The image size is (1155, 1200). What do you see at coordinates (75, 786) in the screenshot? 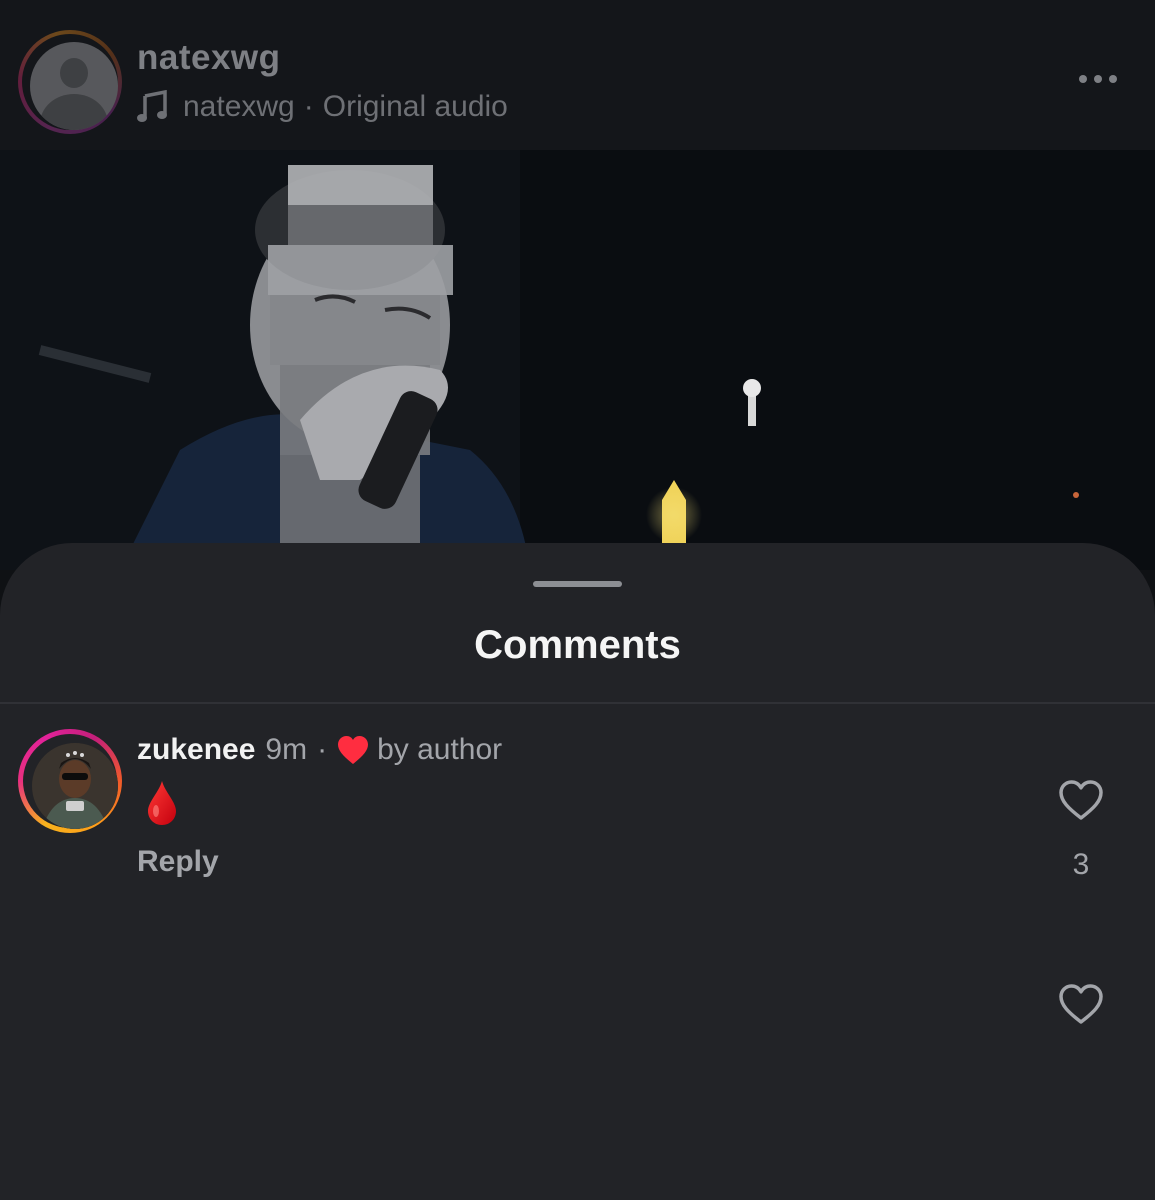
I see `commenter-avatar` at bounding box center [75, 786].